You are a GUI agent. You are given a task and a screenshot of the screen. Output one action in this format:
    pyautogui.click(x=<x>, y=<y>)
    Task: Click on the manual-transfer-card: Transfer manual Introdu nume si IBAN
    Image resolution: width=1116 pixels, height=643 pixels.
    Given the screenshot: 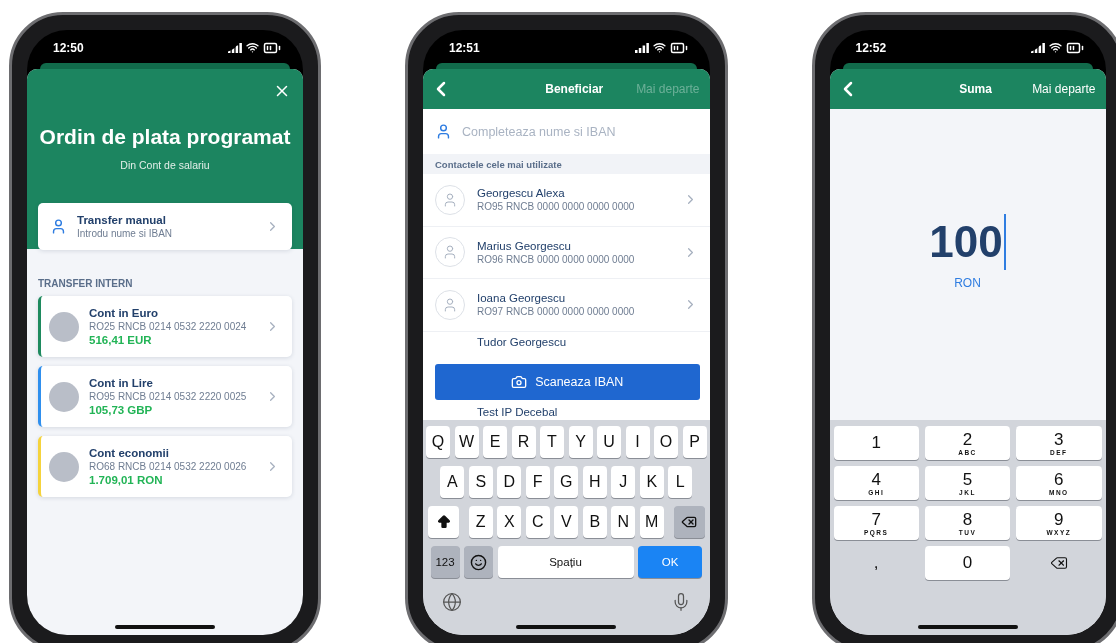 What is the action you would take?
    pyautogui.click(x=165, y=226)
    